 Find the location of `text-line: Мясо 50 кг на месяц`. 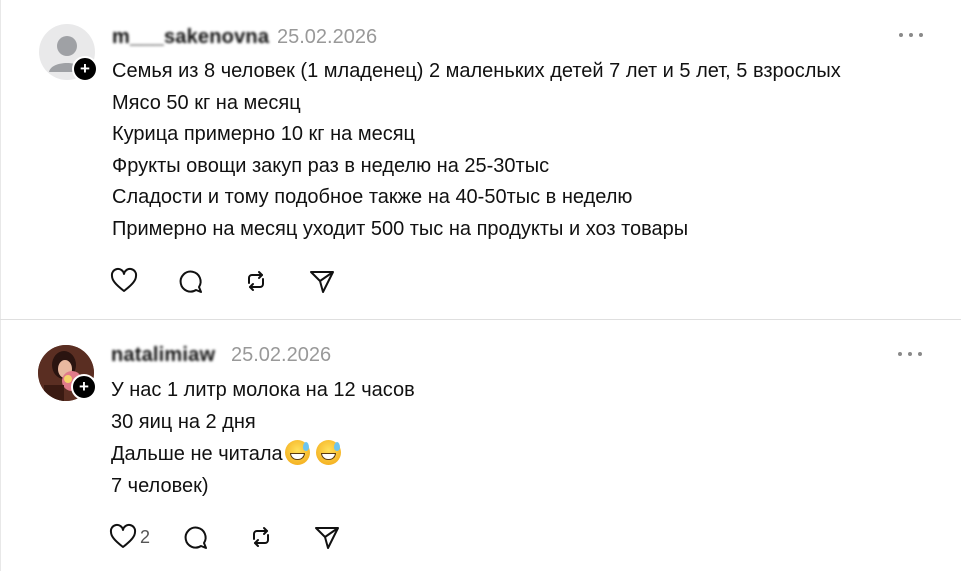

text-line: Мясо 50 кг на месяц is located at coordinates (206, 102).